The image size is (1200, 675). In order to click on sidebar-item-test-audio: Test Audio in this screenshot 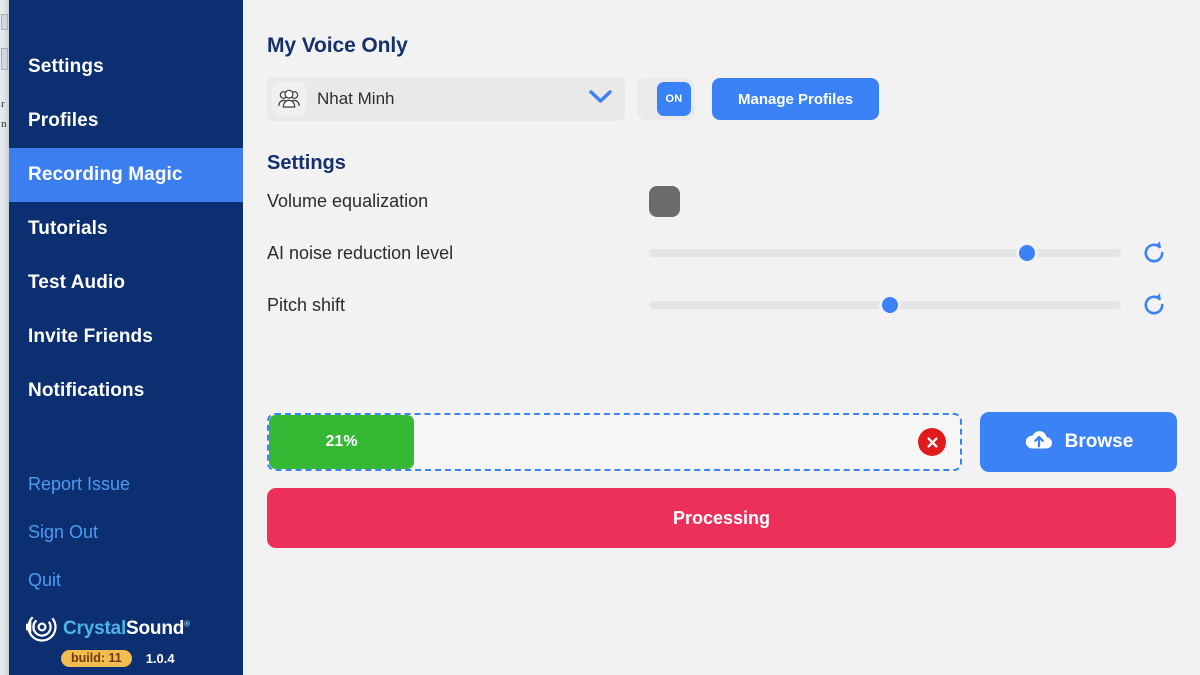, I will do `click(126, 283)`.